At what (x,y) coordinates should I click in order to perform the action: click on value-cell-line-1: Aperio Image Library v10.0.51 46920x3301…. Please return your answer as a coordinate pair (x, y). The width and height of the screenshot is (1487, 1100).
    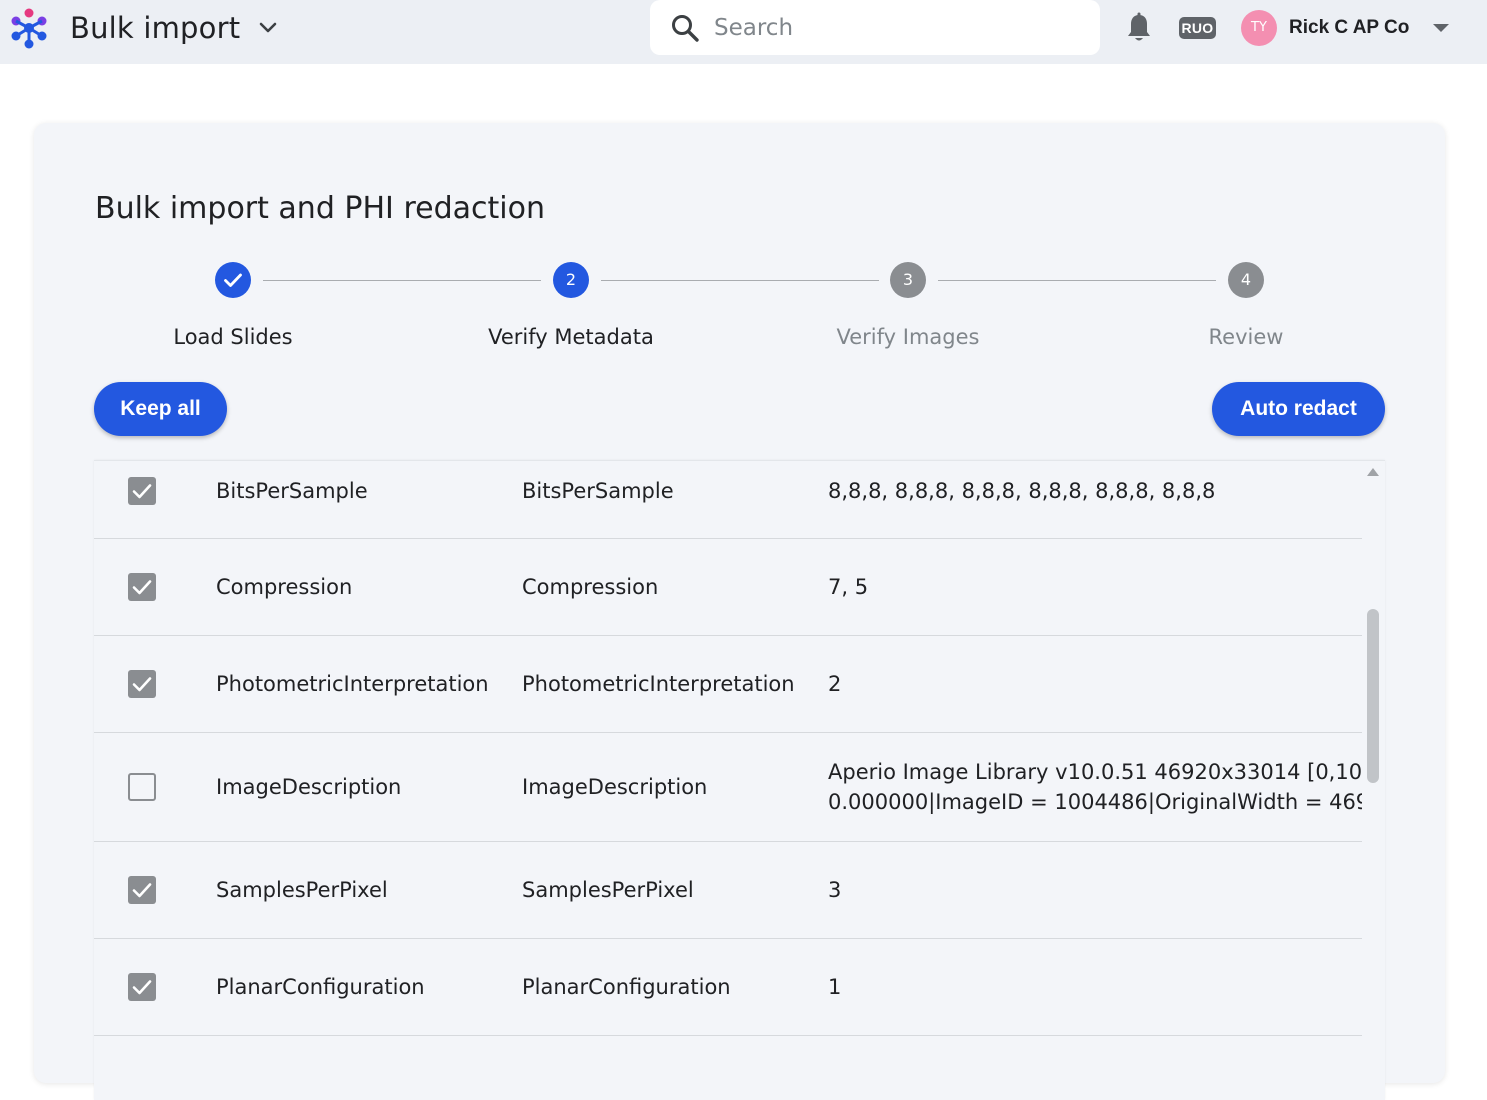
    Looking at the image, I should click on (1095, 772).